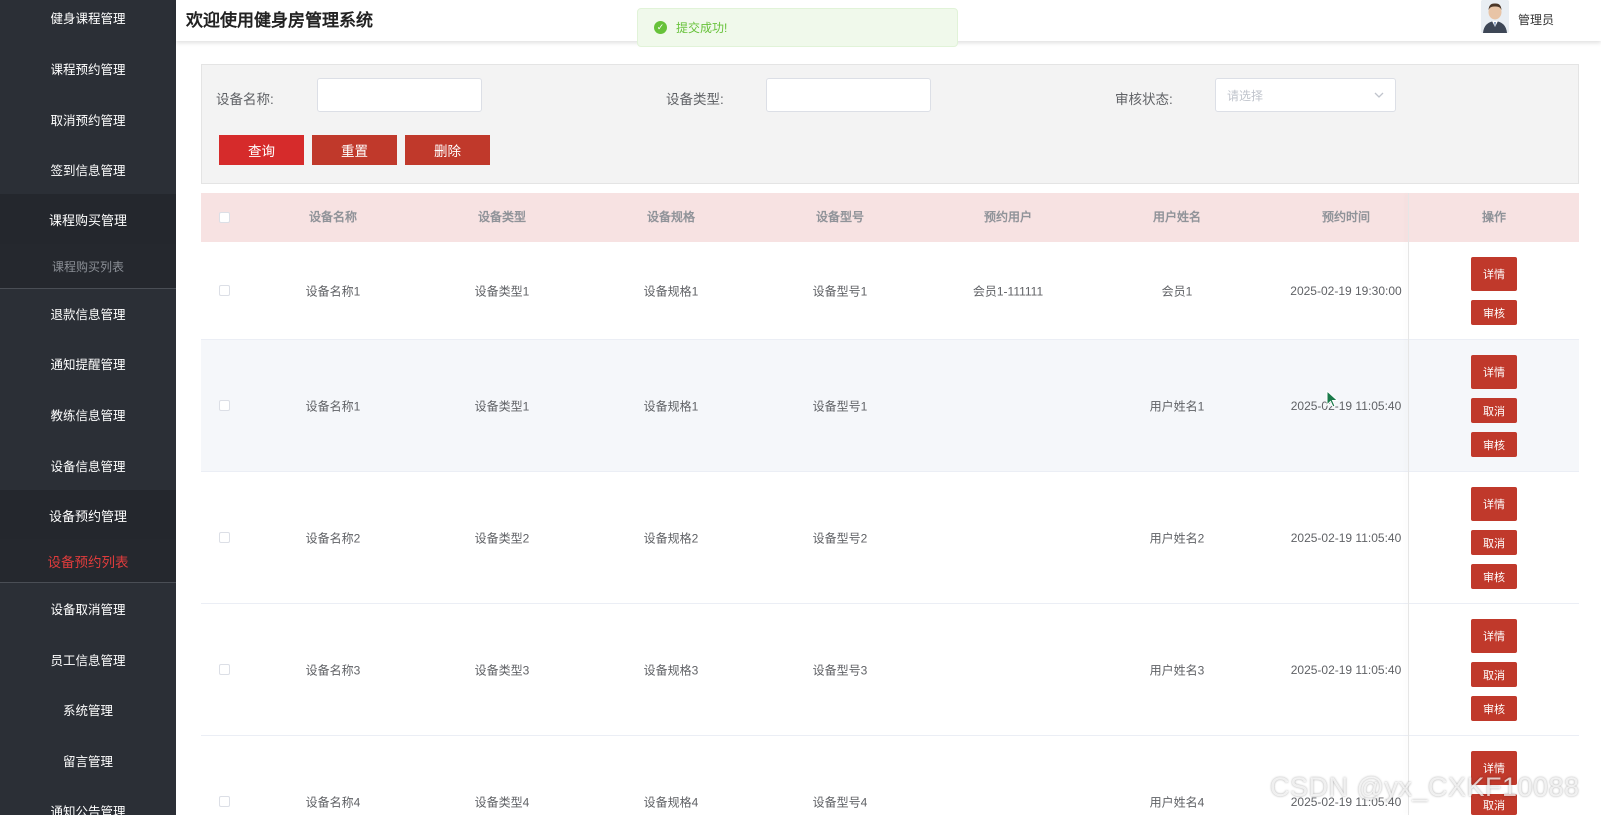  I want to click on sidebar-item-course-purchase: 课程购买管理, so click(88, 219).